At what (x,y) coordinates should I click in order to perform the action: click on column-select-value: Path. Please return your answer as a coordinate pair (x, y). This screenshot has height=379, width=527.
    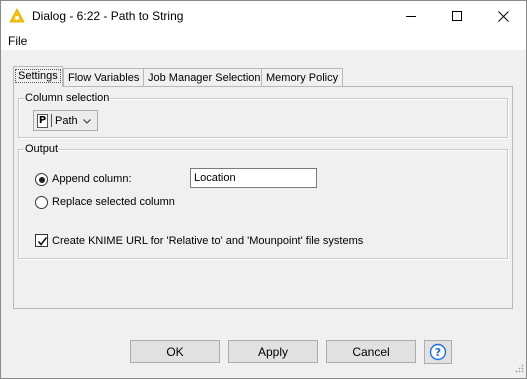
    Looking at the image, I should click on (66, 120).